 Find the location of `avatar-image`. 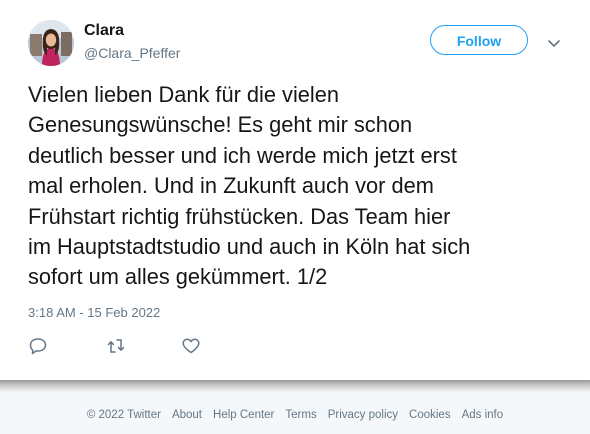

avatar-image is located at coordinates (51, 43).